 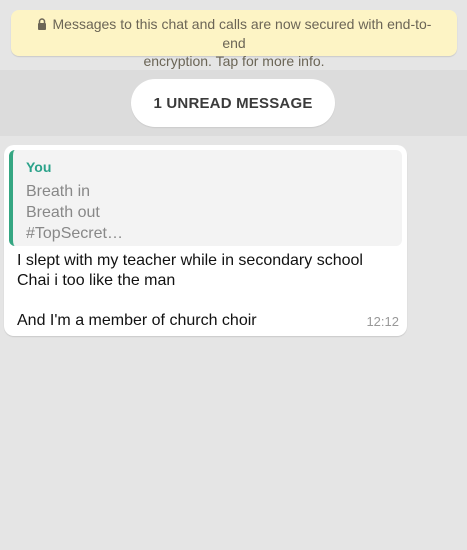 What do you see at coordinates (96, 280) in the screenshot?
I see `message-line: Chai i too like the man` at bounding box center [96, 280].